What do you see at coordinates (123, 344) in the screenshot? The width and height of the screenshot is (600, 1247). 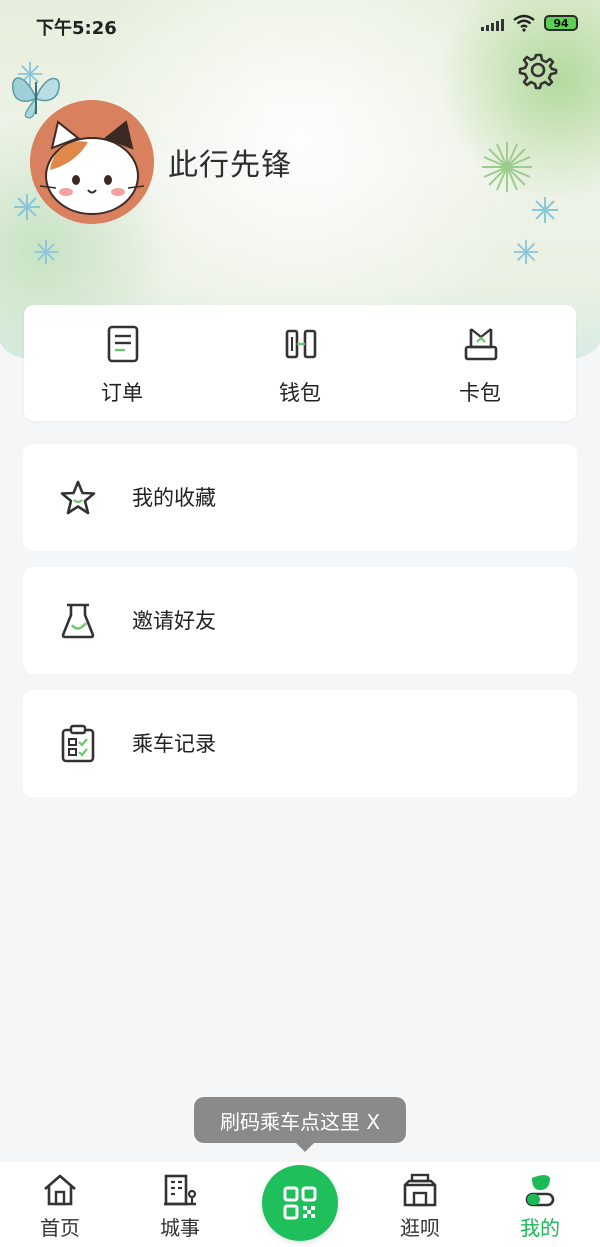 I see `order-icon` at bounding box center [123, 344].